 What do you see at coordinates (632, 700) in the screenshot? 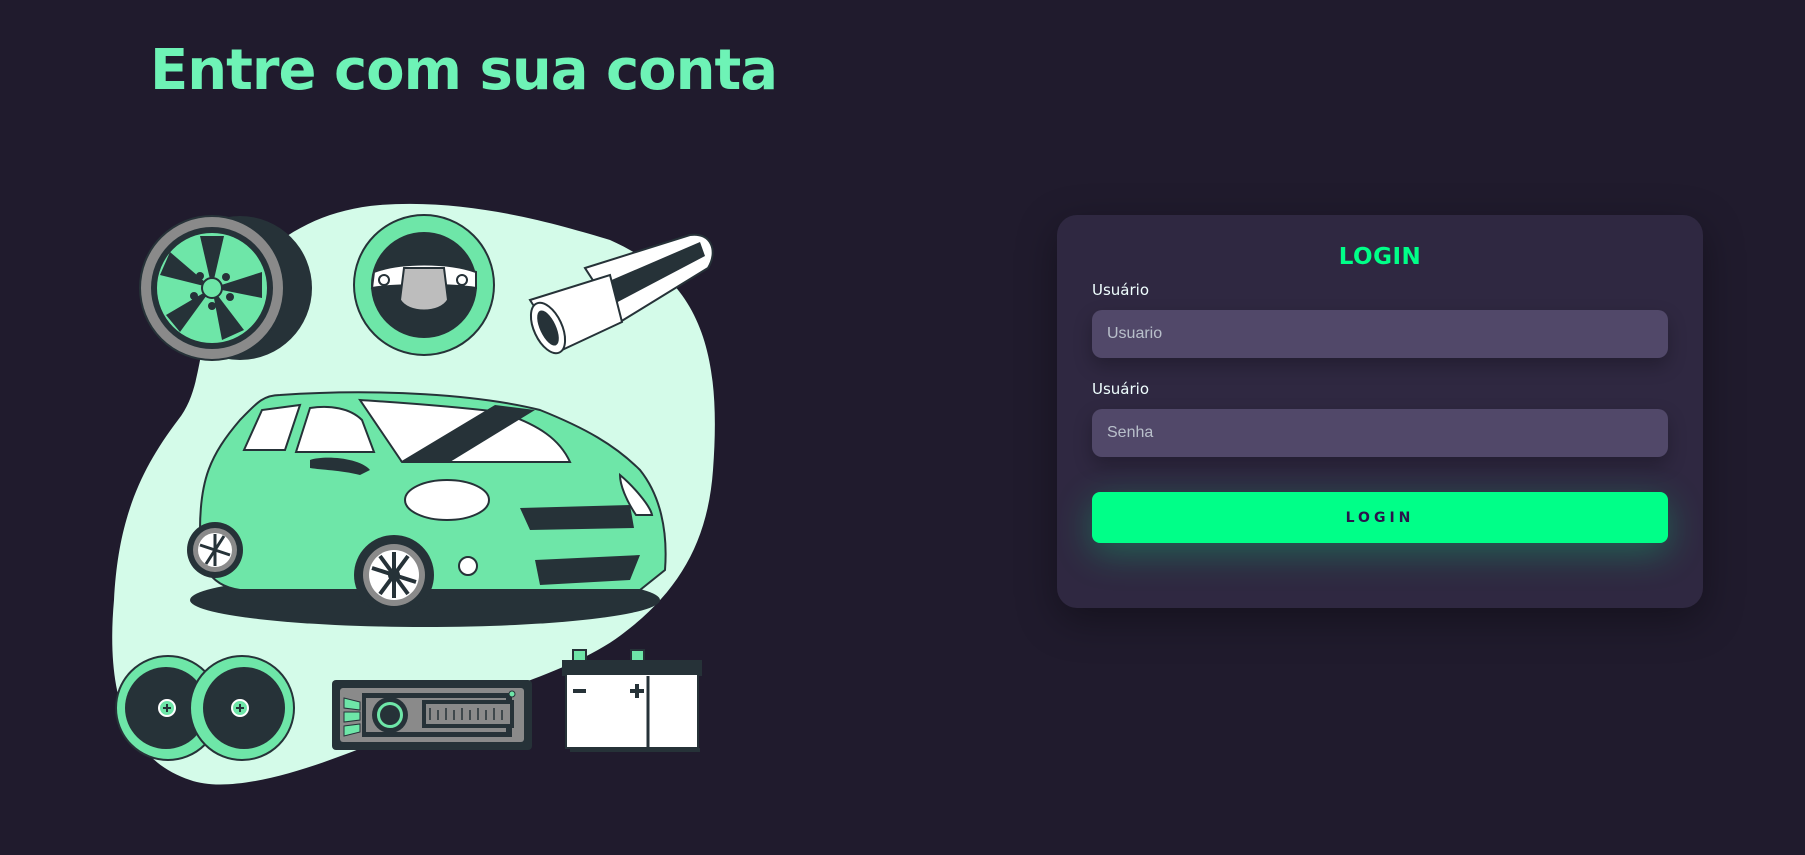
I see `battery-icon` at bounding box center [632, 700].